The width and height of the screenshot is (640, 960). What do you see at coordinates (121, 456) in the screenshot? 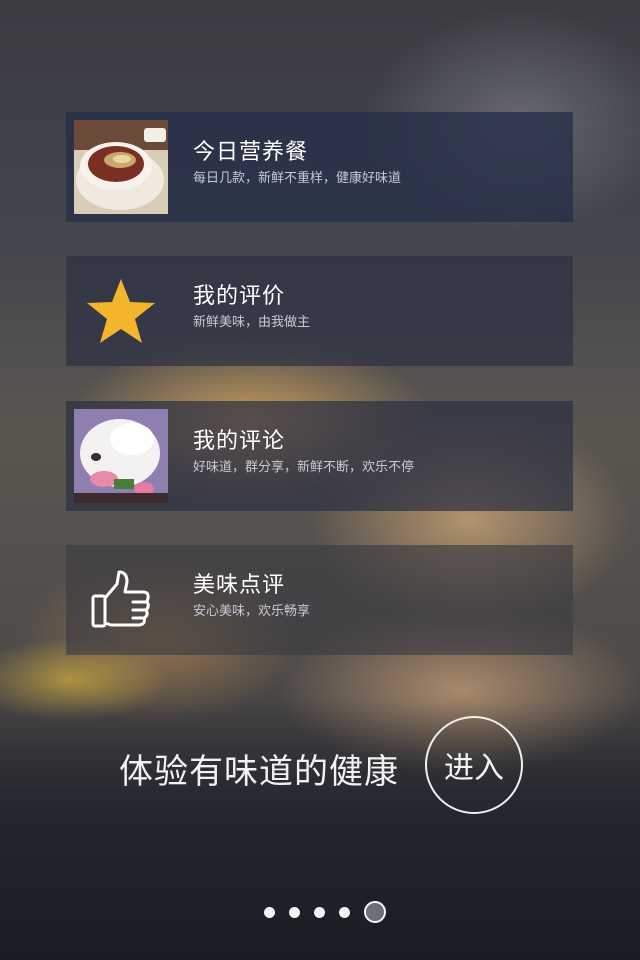
I see `white-cat-photo` at bounding box center [121, 456].